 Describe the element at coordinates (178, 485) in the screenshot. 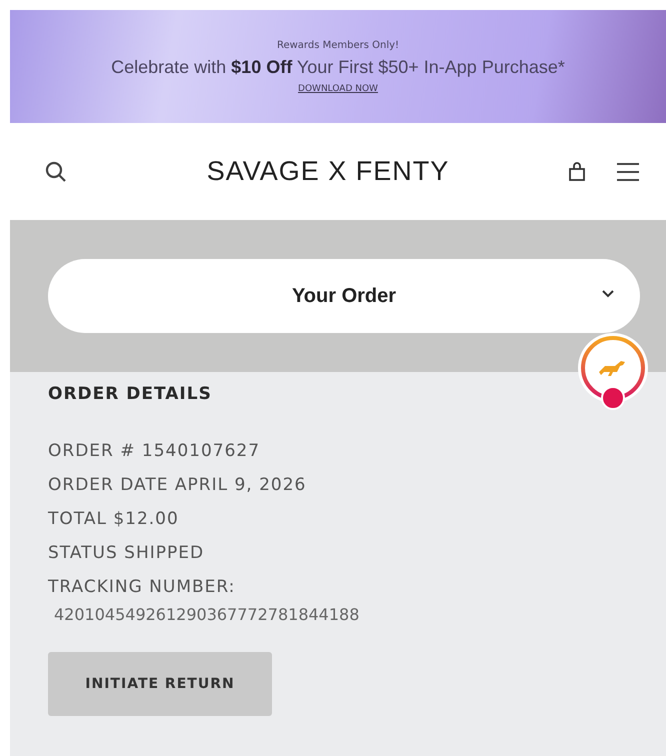

I see `order-info-line: ORDER DATE APRIL 9, 2026` at that location.